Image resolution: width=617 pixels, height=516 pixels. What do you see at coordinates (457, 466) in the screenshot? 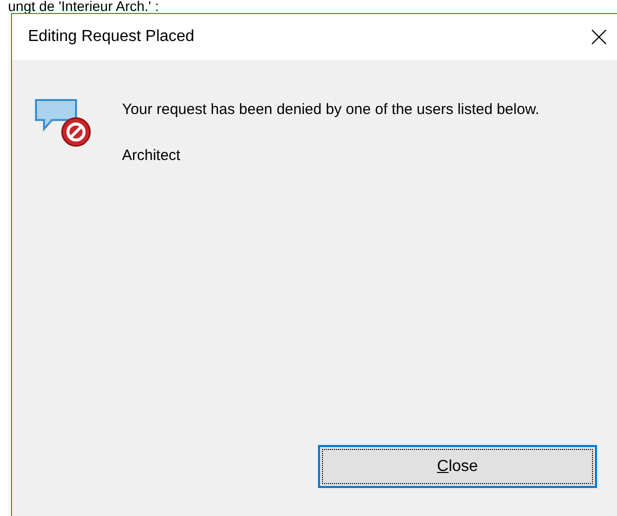
I see `close-button: Close` at bounding box center [457, 466].